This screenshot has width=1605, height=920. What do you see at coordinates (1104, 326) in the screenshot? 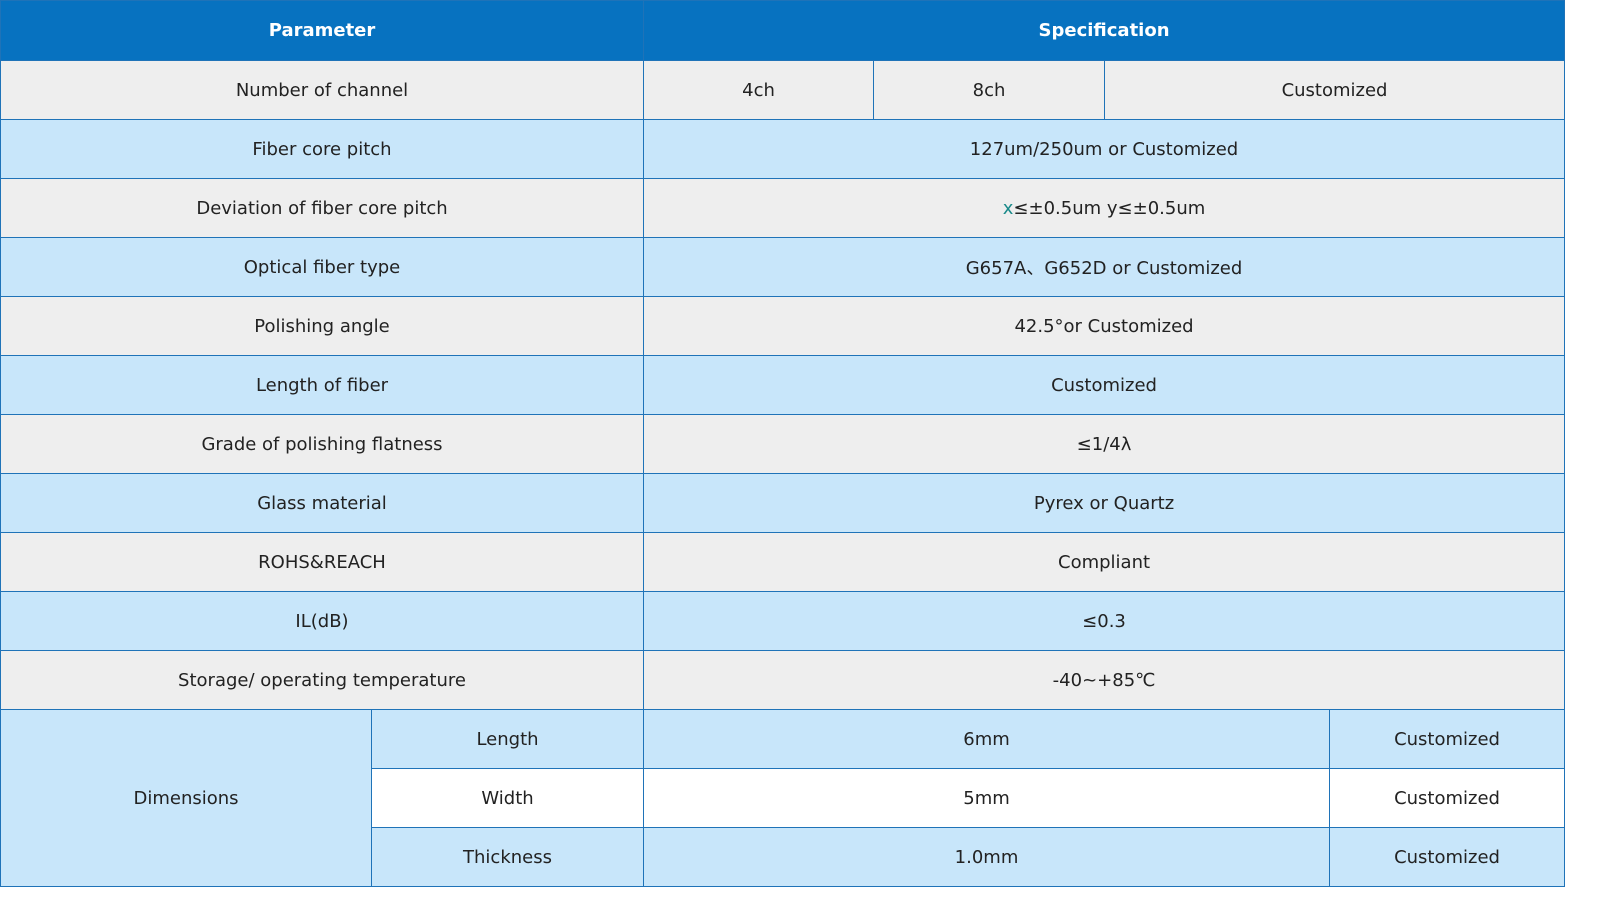
I see `row-value: 42.5°or Customized` at bounding box center [1104, 326].